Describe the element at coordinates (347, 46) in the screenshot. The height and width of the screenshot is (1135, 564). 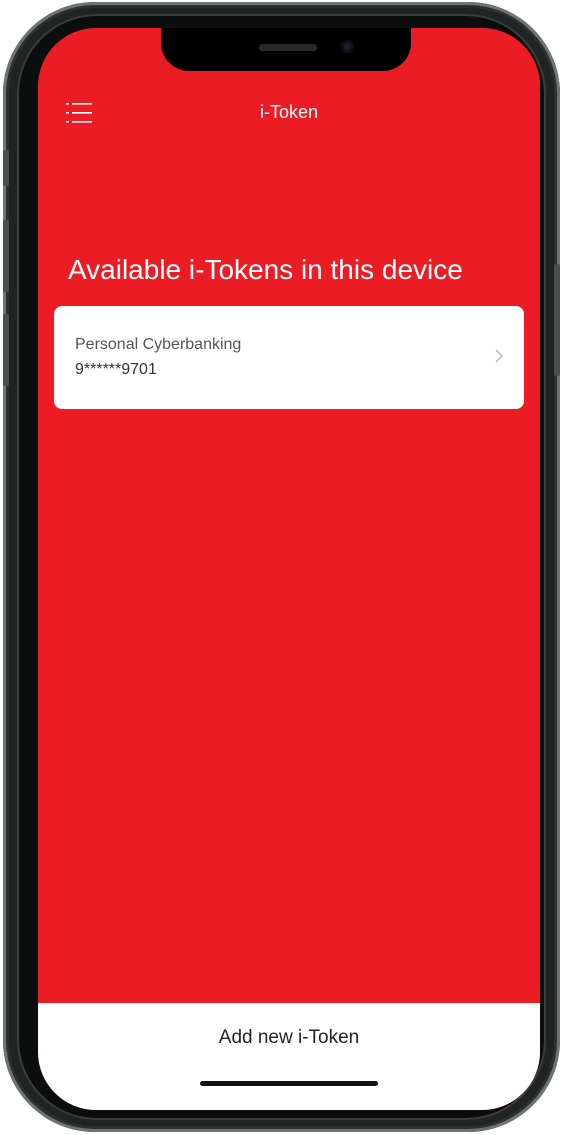
I see `front-camera` at that location.